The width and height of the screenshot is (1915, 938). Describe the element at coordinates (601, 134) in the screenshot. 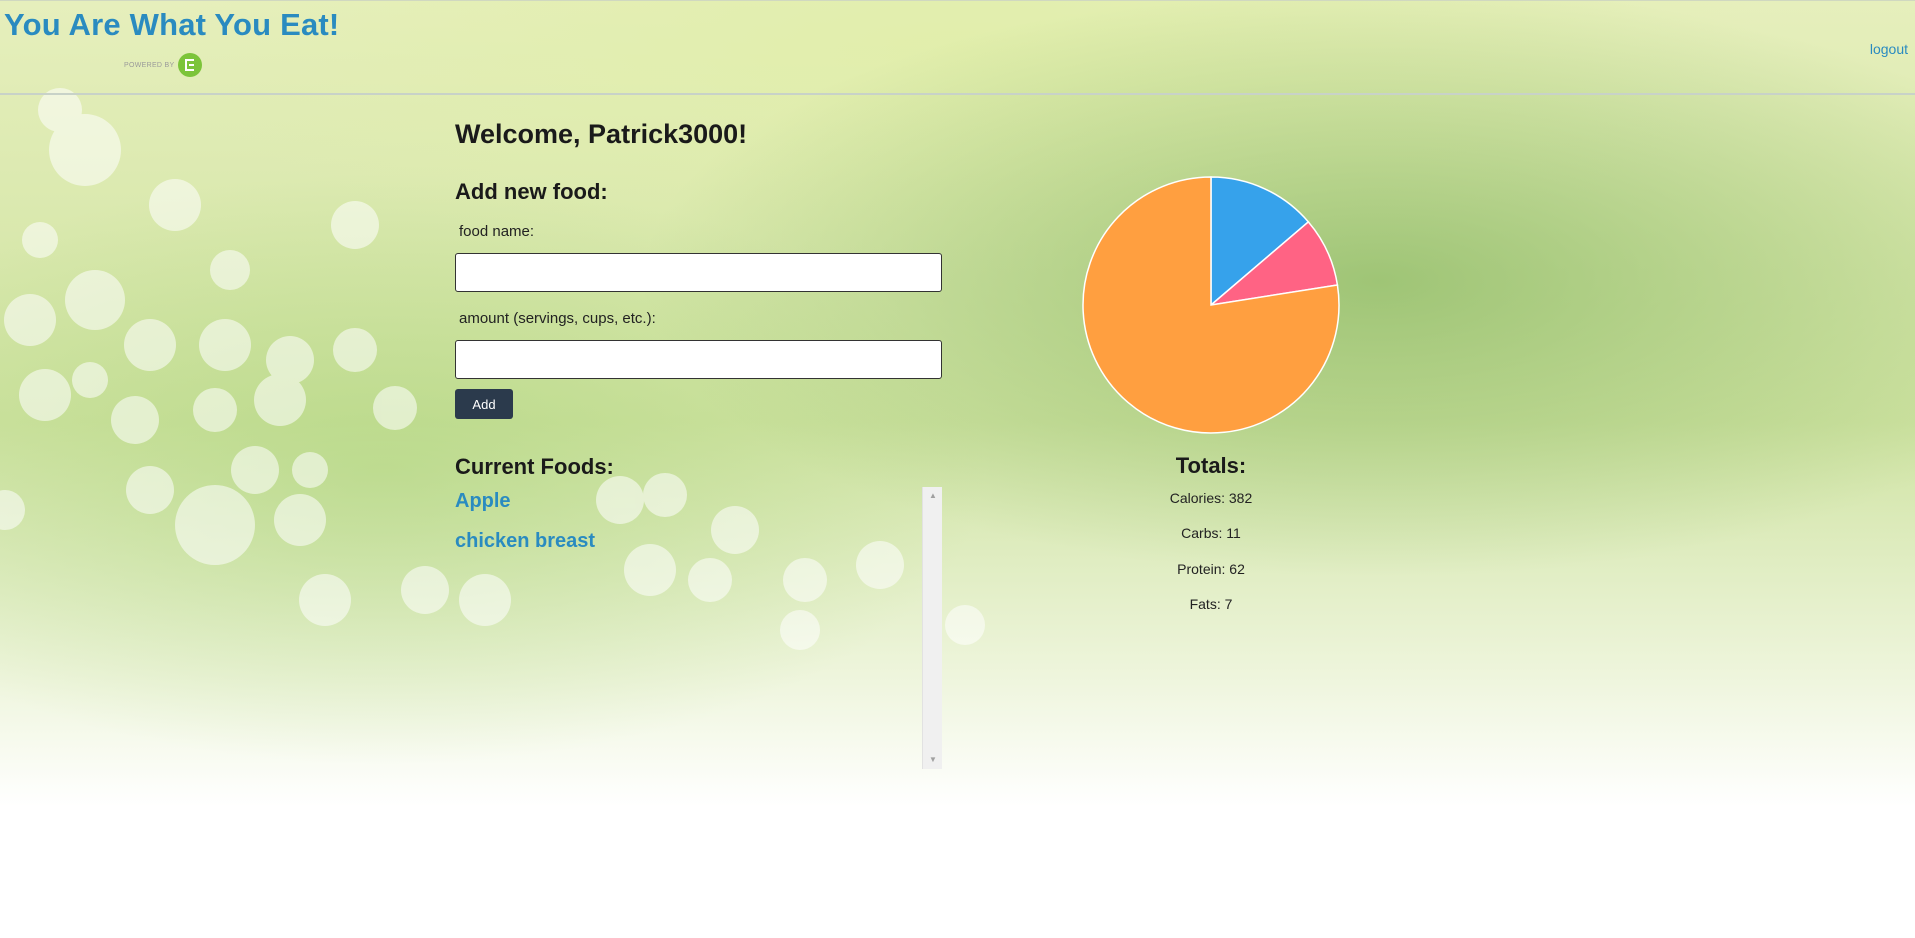

I see `welcome-heading: Welcome, Patrick3000!` at that location.